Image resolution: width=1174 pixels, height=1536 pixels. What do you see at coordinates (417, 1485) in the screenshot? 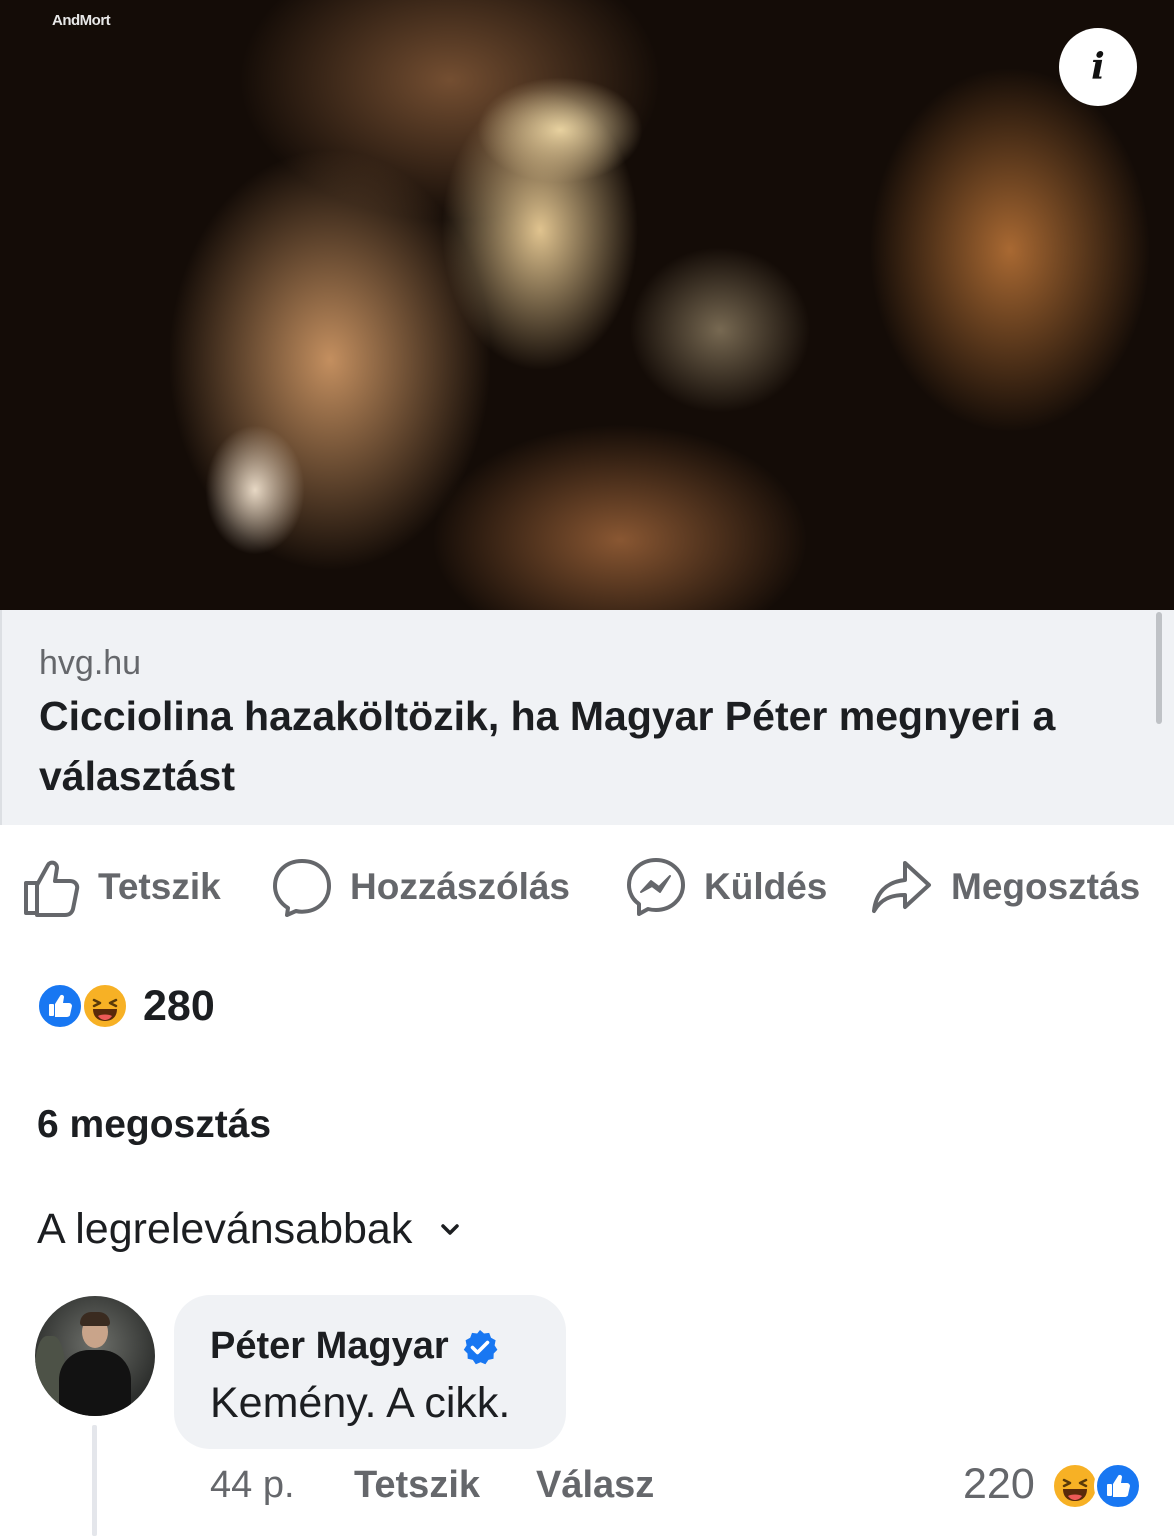
I see `comment-like-button: Tetszik` at bounding box center [417, 1485].